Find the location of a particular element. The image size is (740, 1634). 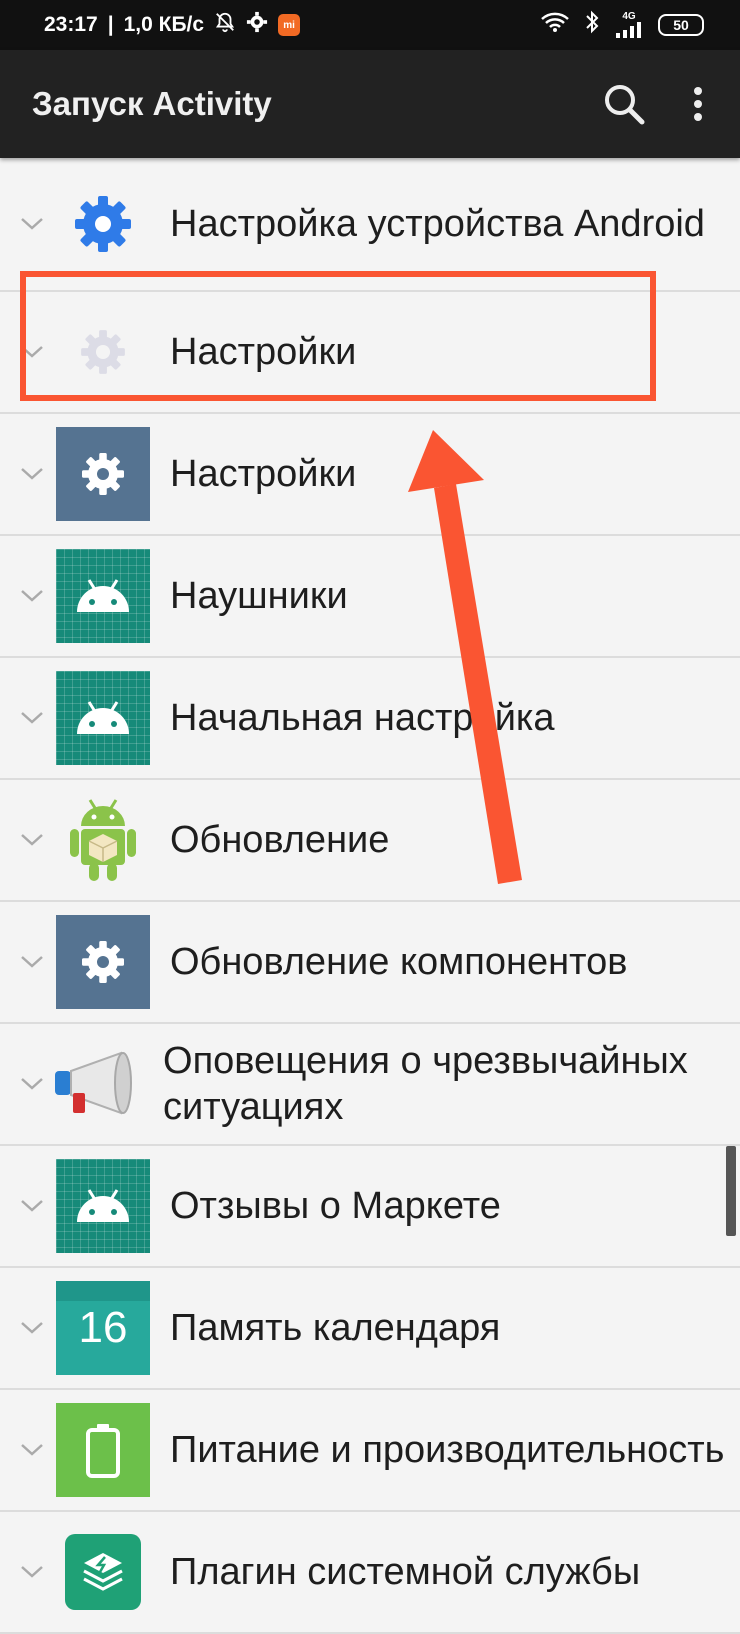

calendar-icon: 16 is located at coordinates (103, 1328).